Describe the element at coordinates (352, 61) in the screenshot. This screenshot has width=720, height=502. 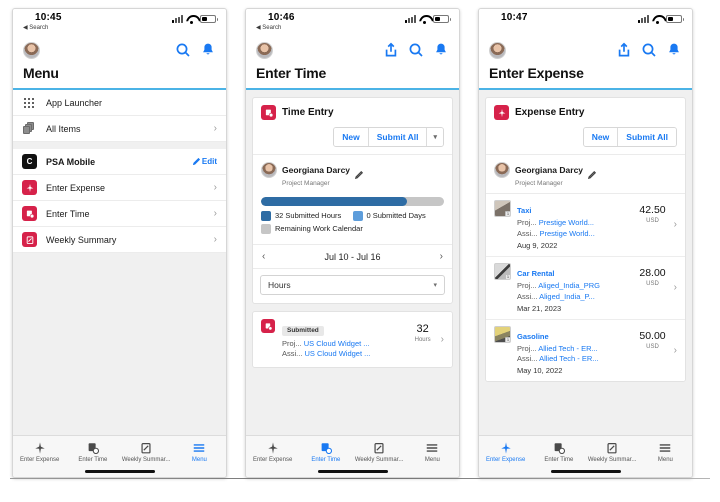
I see `app-header: Enter Time` at that location.